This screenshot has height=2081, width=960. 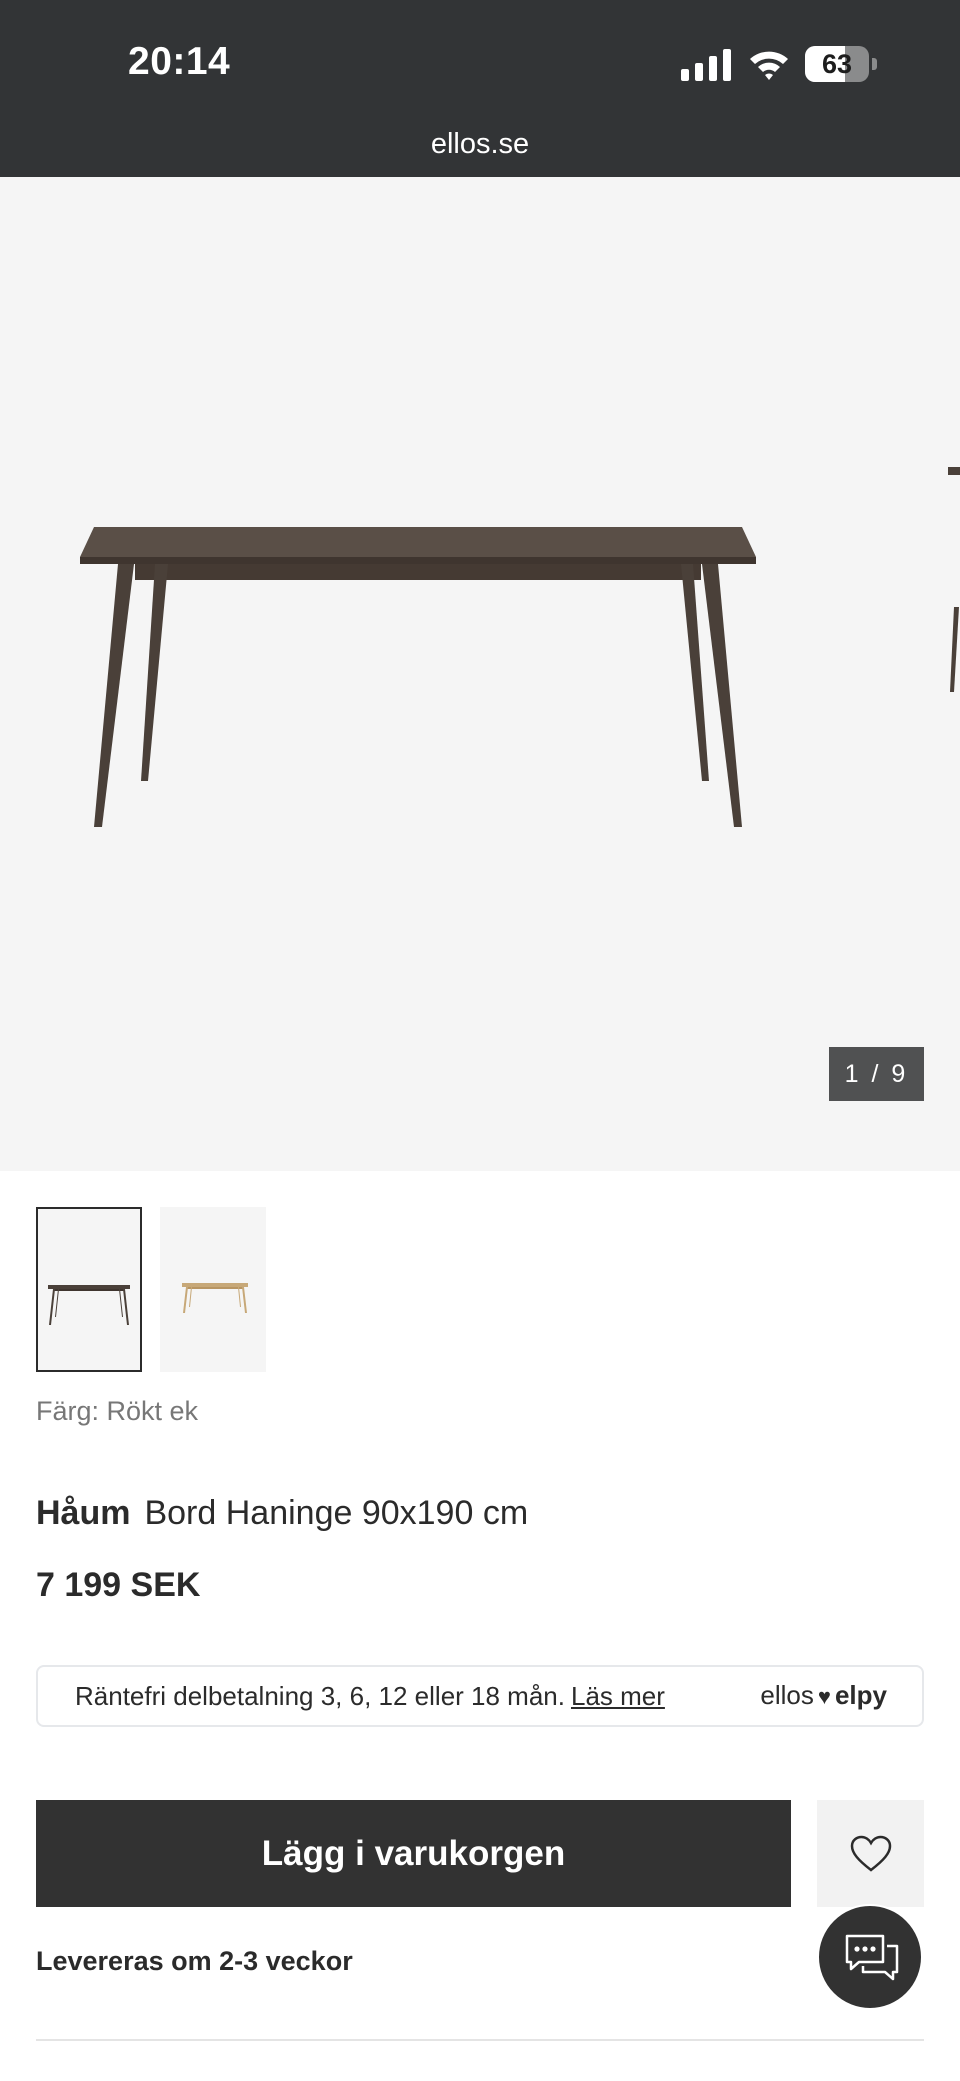 What do you see at coordinates (480, 144) in the screenshot?
I see `url-bar: ellos.se` at bounding box center [480, 144].